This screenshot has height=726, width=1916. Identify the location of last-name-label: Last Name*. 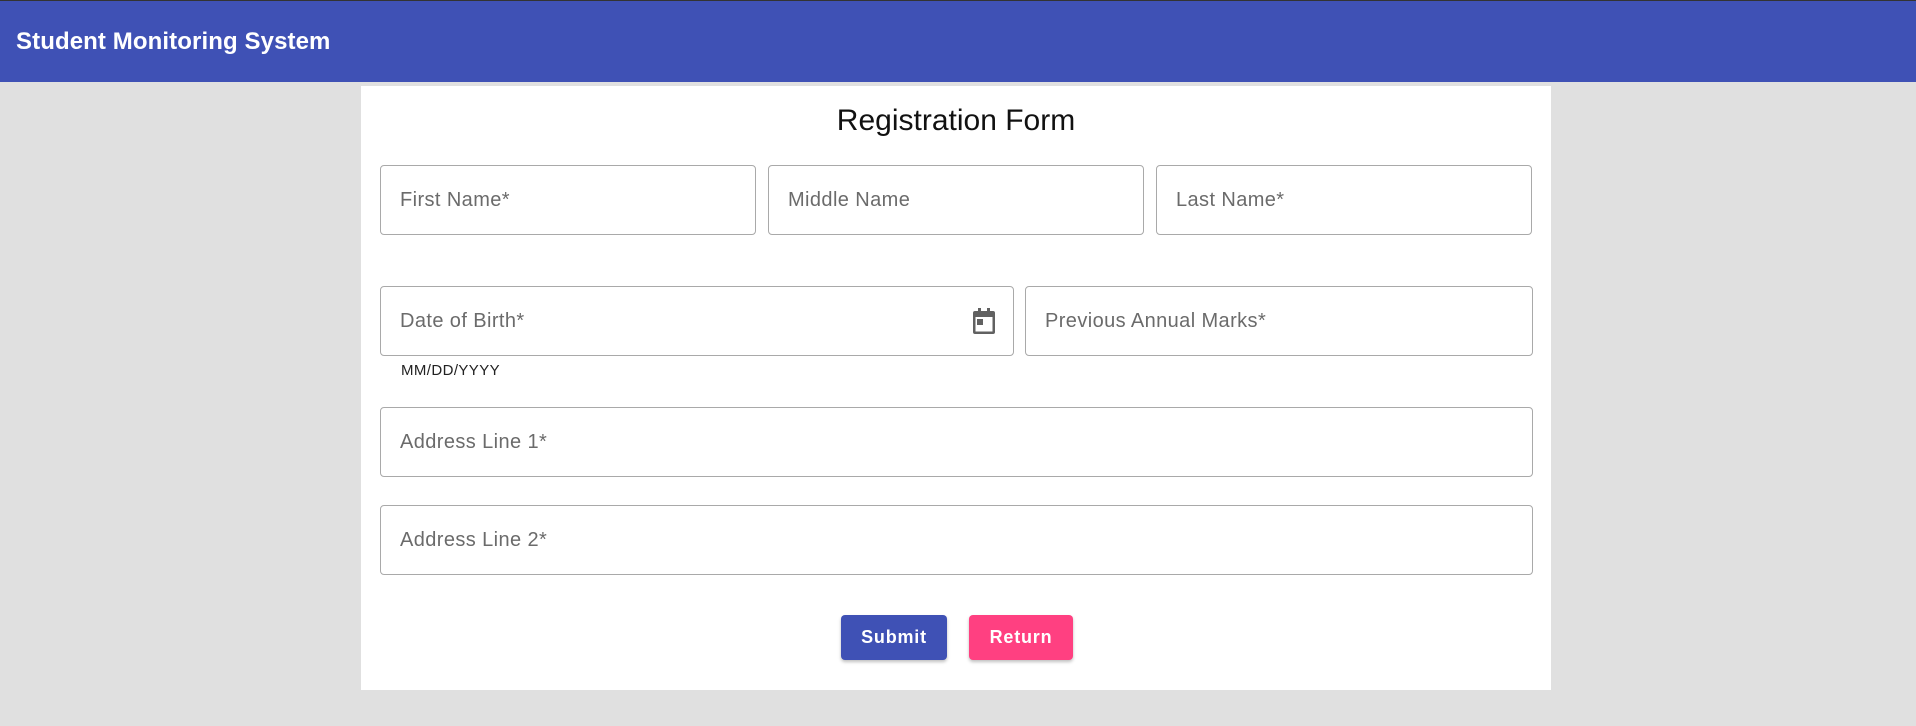
(1230, 199).